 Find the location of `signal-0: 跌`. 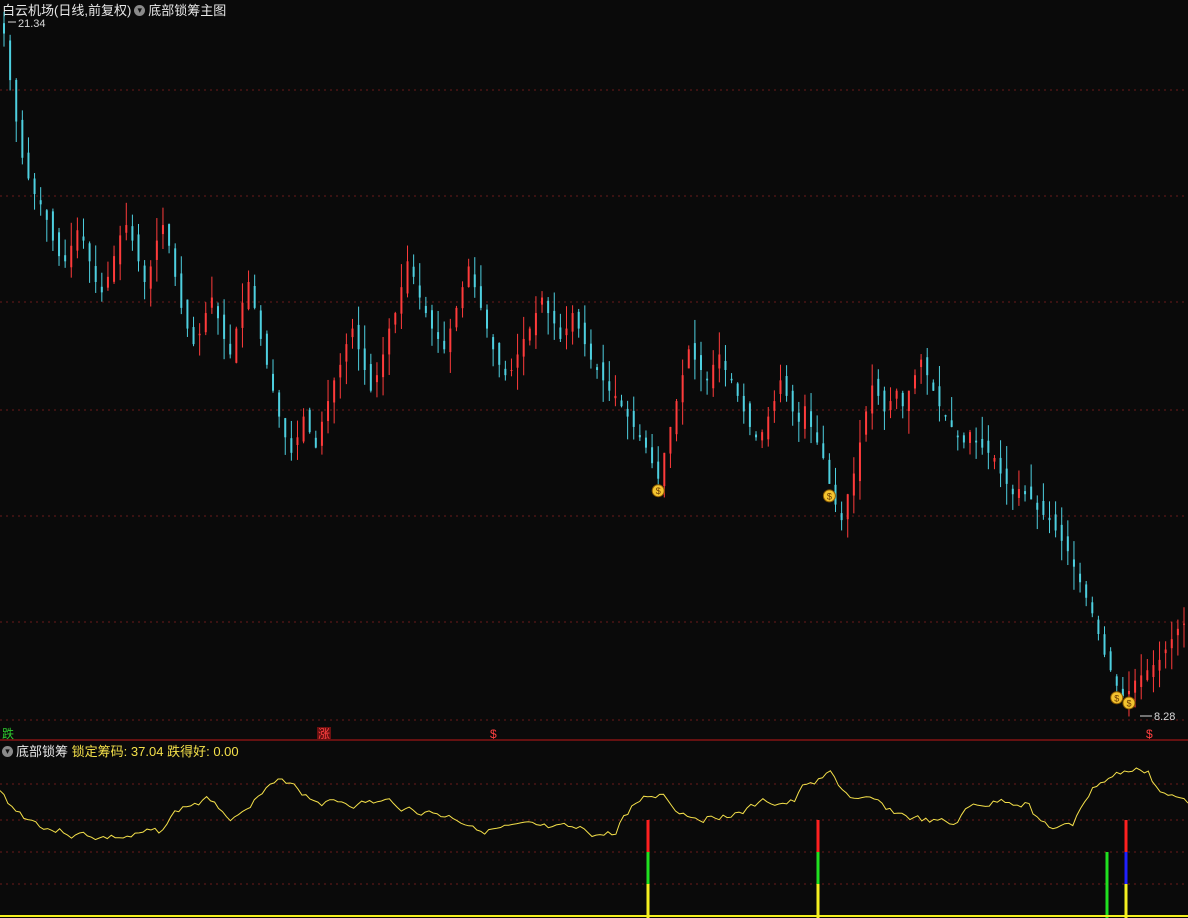

signal-0: 跌 is located at coordinates (8, 733).